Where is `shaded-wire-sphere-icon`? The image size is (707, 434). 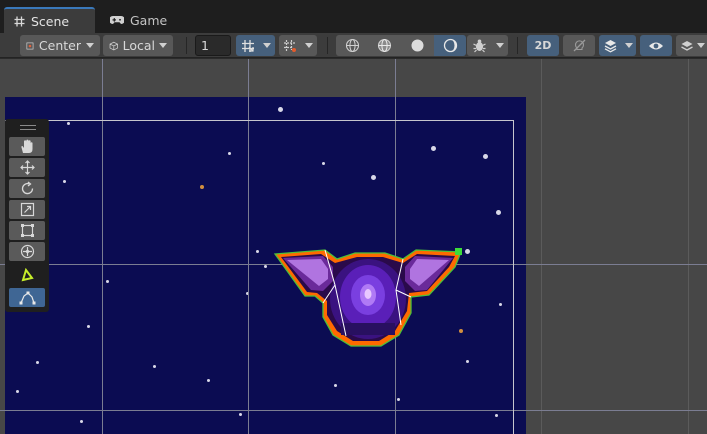 shaded-wire-sphere-icon is located at coordinates (384, 45).